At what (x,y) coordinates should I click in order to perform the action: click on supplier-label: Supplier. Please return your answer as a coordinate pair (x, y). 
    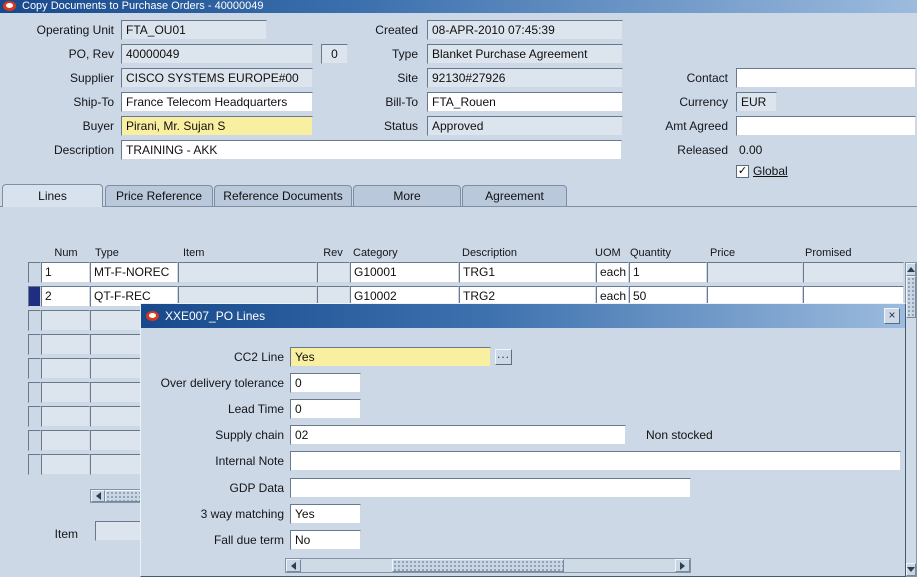
    Looking at the image, I should click on (91, 78).